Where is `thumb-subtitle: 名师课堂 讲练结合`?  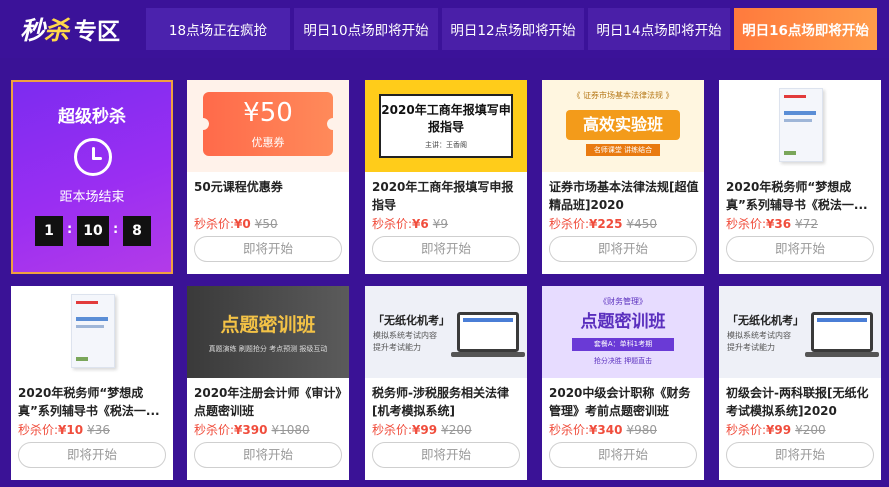
thumb-subtitle: 名师课堂 讲练结合 is located at coordinates (623, 150).